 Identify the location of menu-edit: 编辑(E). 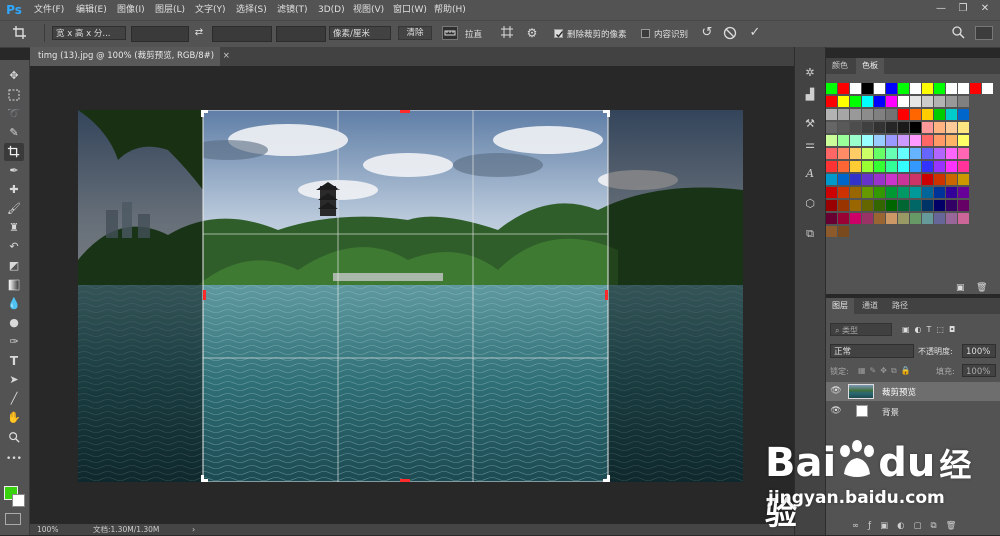
(91, 10).